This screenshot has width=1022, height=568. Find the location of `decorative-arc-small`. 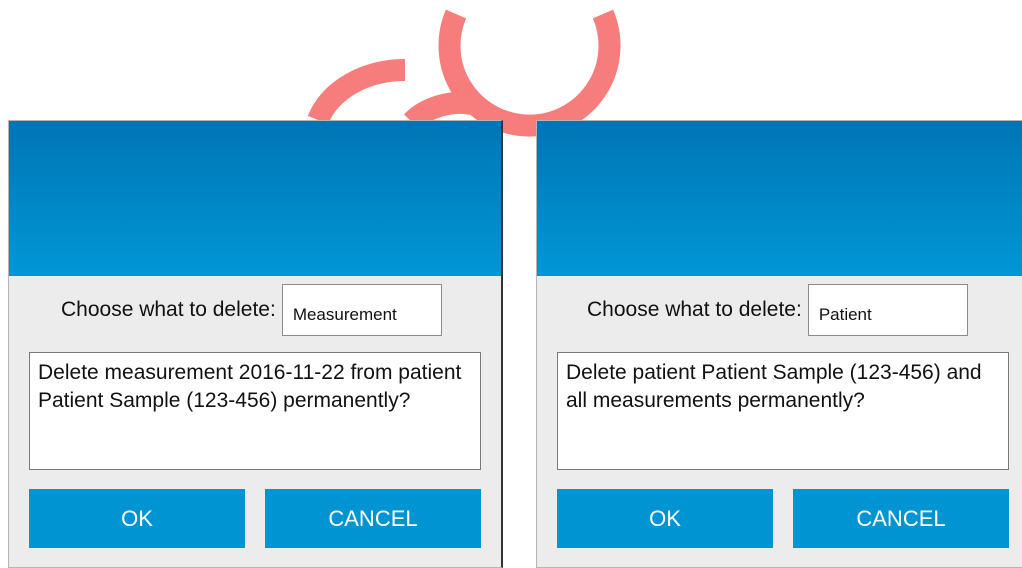

decorative-arc-small is located at coordinates (356, 92).